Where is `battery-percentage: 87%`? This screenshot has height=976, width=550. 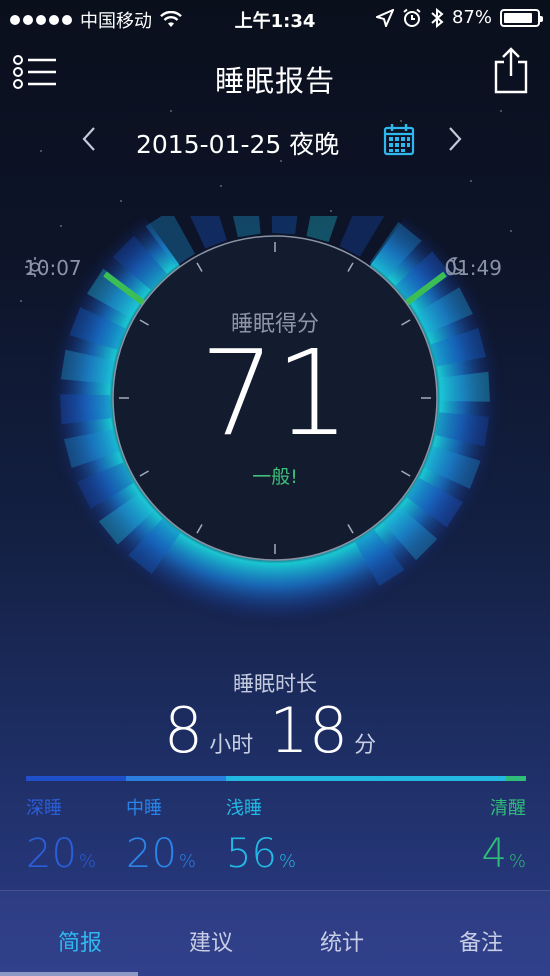
battery-percentage: 87% is located at coordinates (471, 17).